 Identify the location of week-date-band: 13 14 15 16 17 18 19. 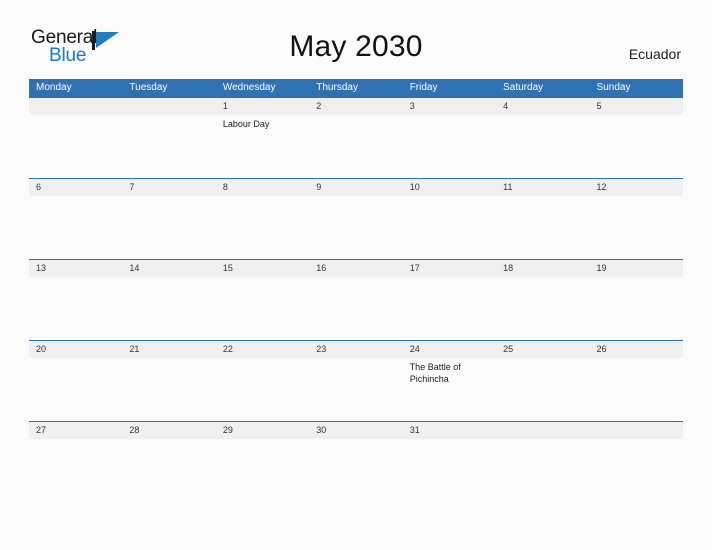
(356, 268).